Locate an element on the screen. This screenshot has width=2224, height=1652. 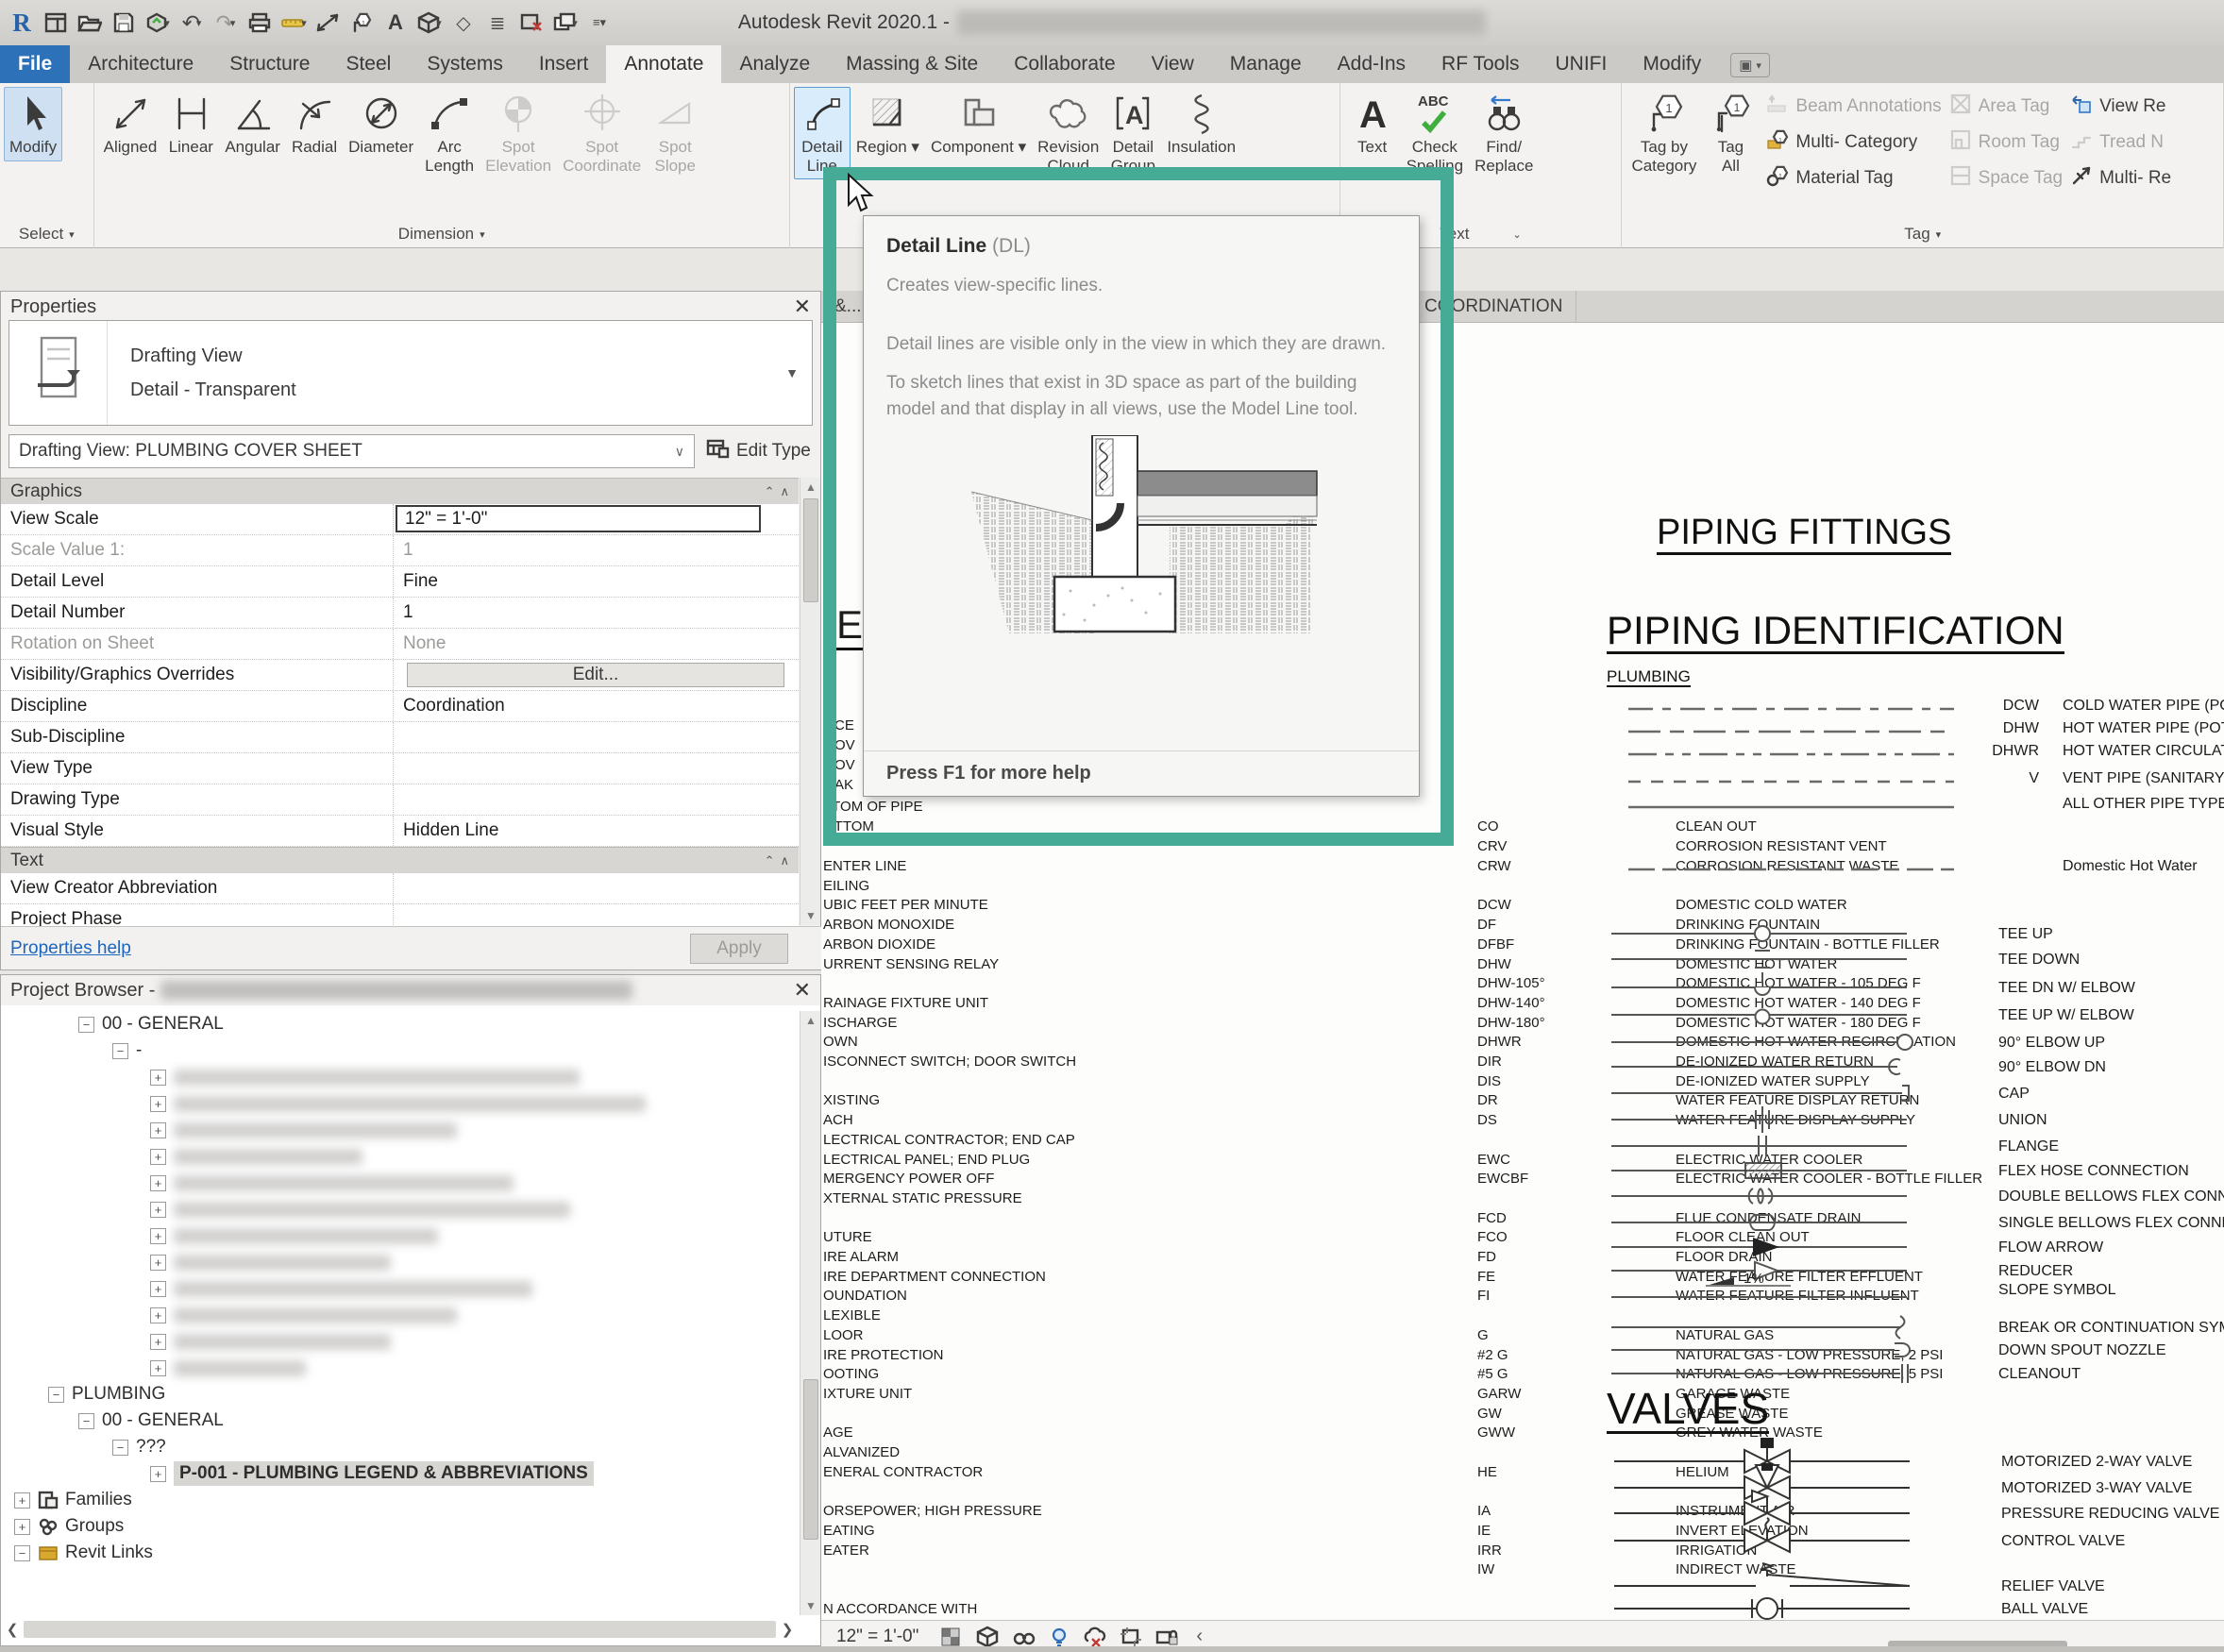
tab-structure: Structure is located at coordinates (269, 64).